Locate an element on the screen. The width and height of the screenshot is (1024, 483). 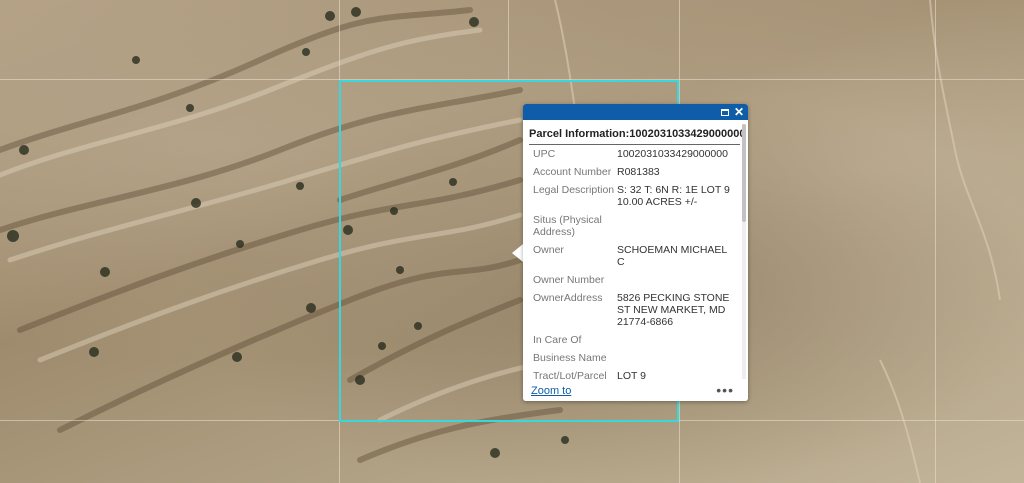
attribute-row: Tract/Lot/Parcel LOT 9 is located at coordinates (632, 376).